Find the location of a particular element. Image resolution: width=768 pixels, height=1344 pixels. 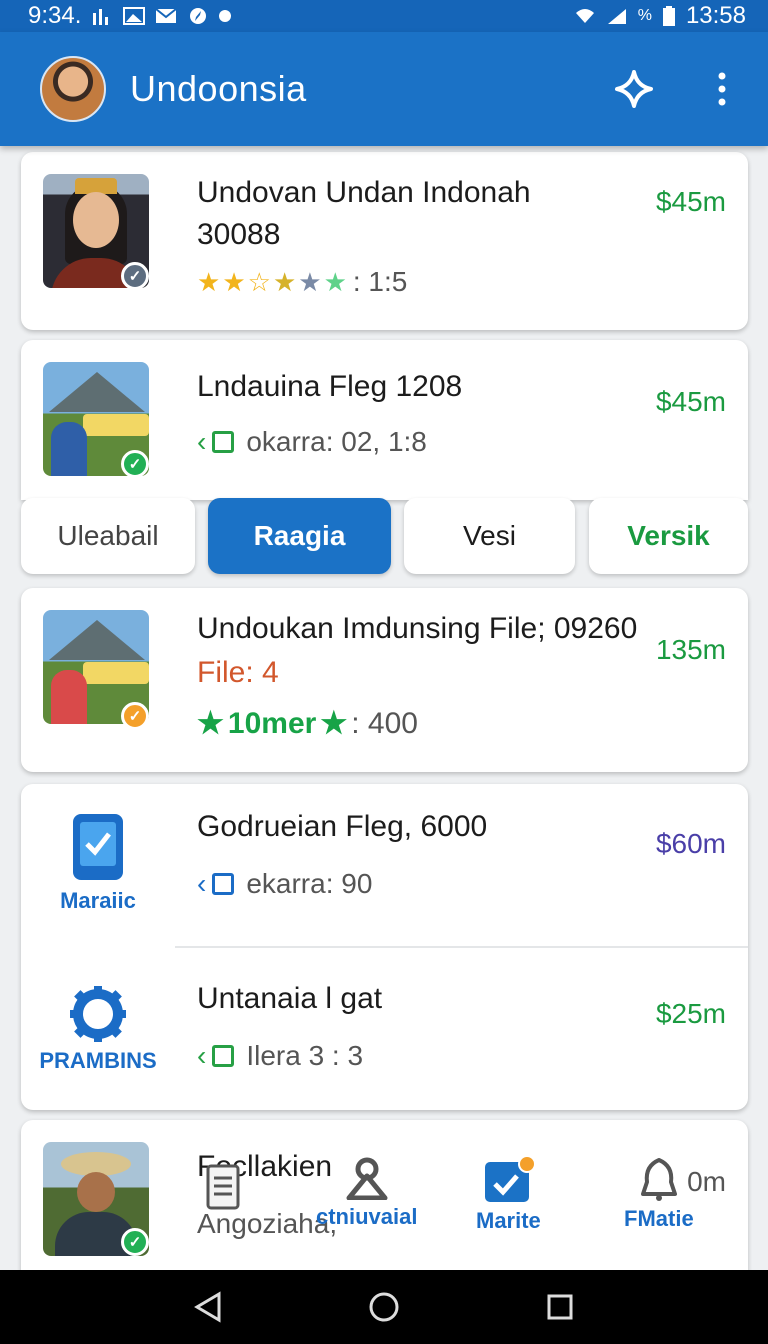

card-meta: ‹ ekarra: 90 is located at coordinates (284, 884).